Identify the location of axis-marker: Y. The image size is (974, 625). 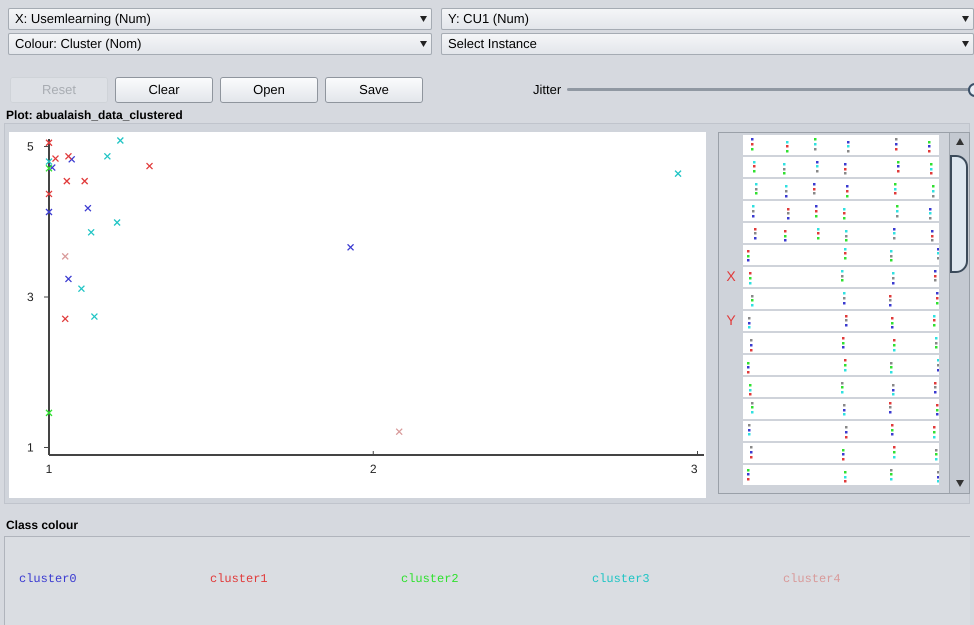
(731, 320).